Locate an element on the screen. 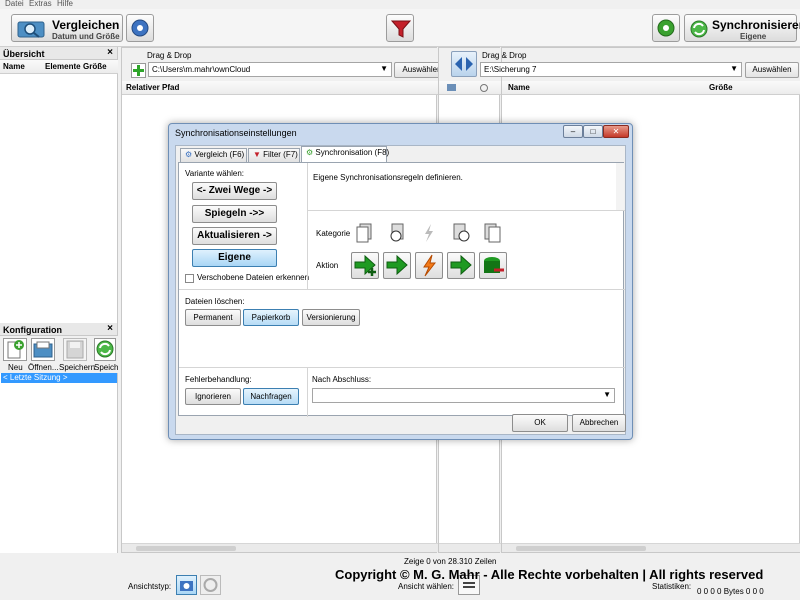  dialog-close-button: ✕ is located at coordinates (616, 131).